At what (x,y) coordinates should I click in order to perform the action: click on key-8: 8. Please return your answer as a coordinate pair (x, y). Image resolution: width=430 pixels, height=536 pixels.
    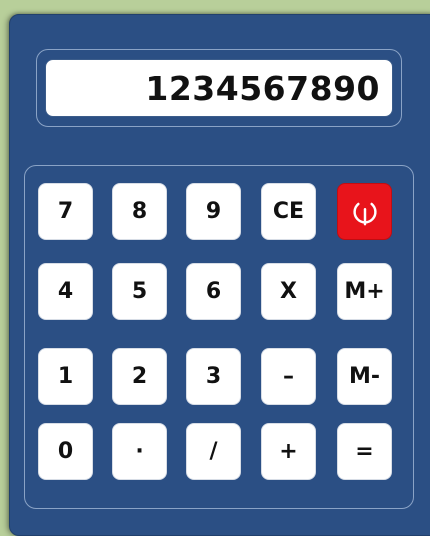
    Looking at the image, I should click on (139, 211).